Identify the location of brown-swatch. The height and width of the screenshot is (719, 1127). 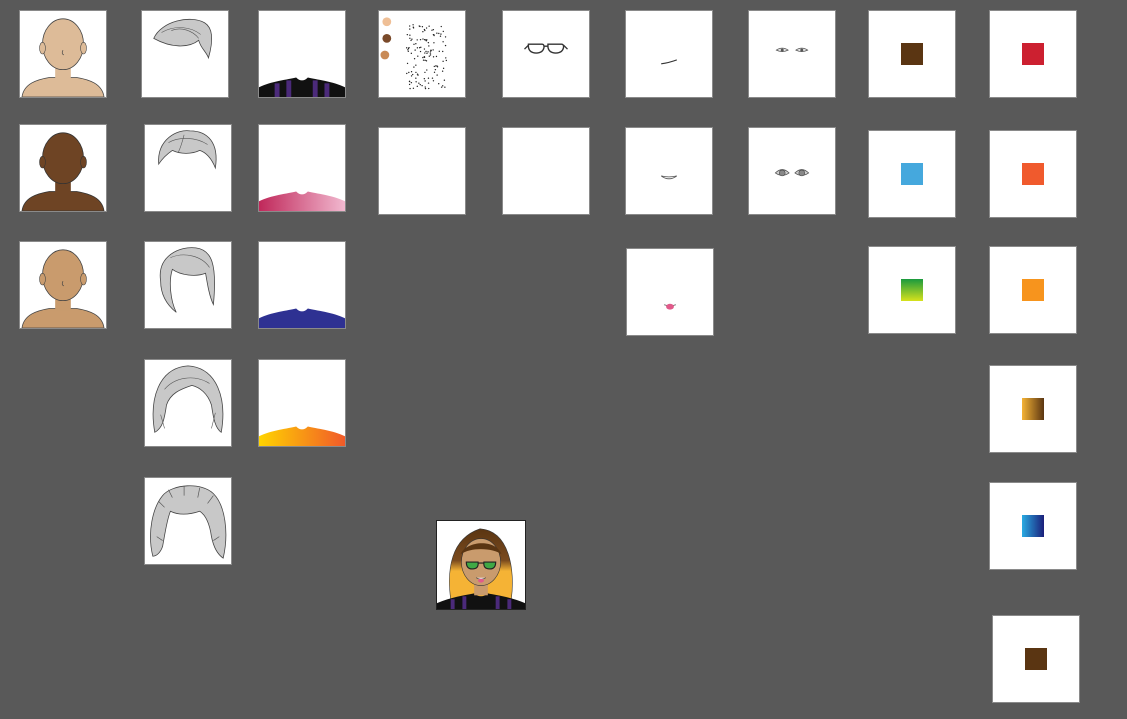
(1036, 659).